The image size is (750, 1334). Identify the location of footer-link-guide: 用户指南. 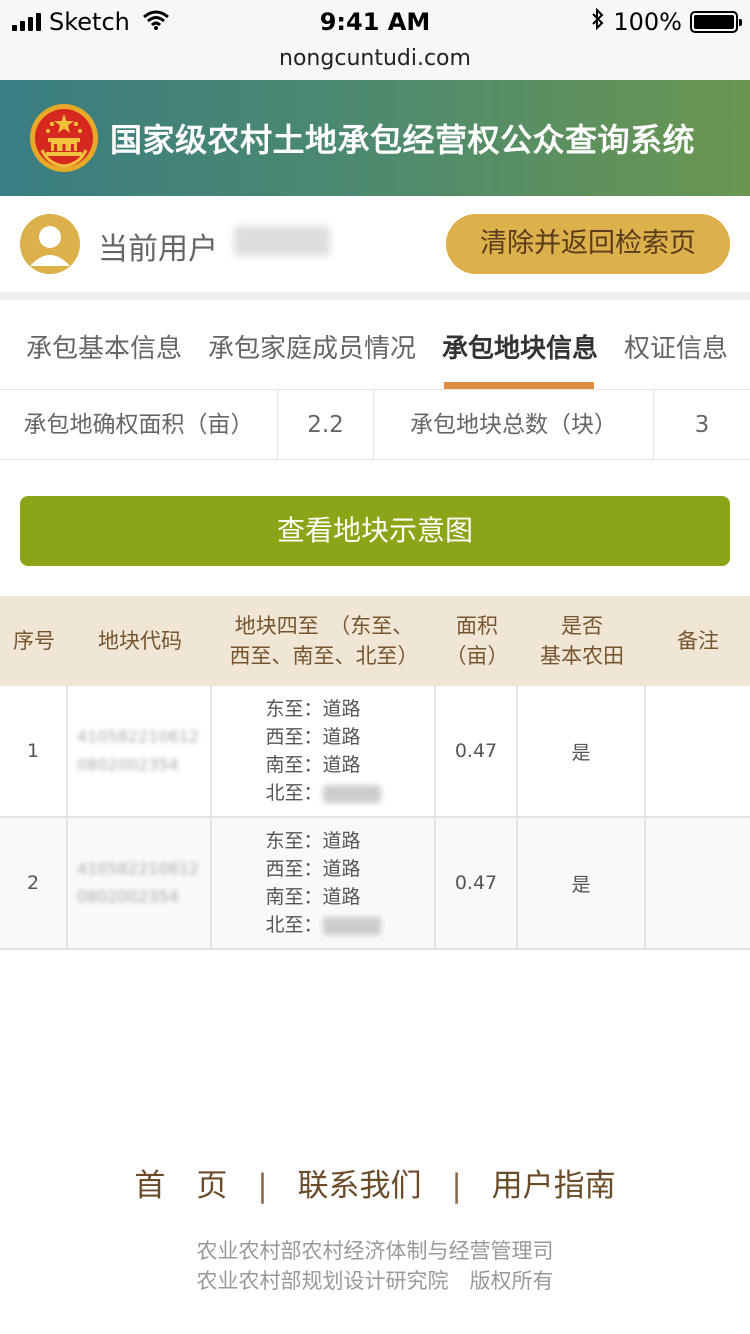
(554, 1182).